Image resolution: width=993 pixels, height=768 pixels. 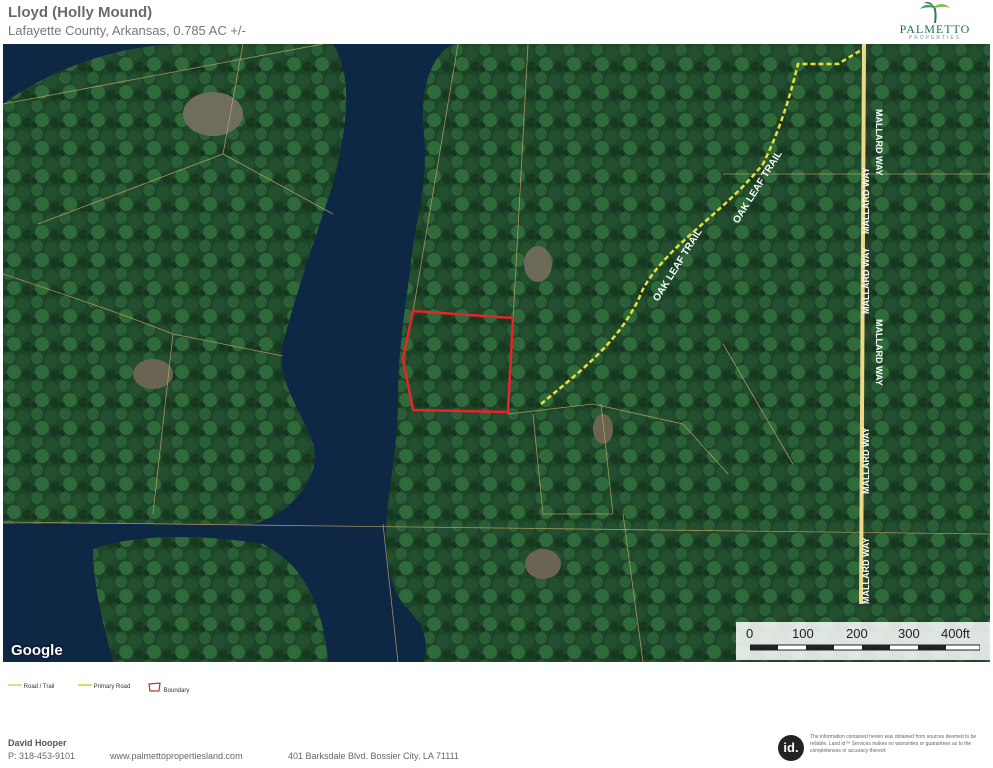 I want to click on map-subtitle: Lafayette County, Arkansas, 0.785 AC +/-, so click(x=127, y=30).